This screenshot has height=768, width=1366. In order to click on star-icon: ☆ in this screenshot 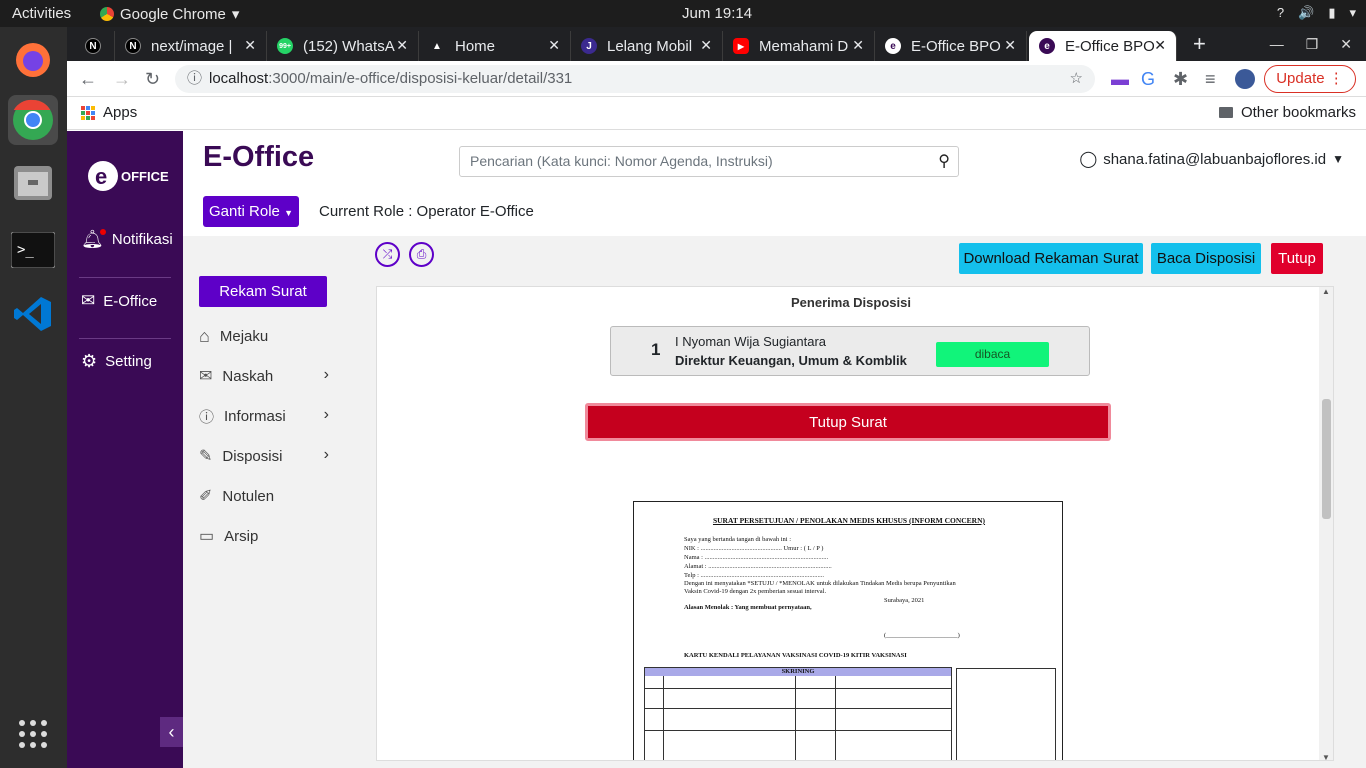, I will do `click(1076, 79)`.